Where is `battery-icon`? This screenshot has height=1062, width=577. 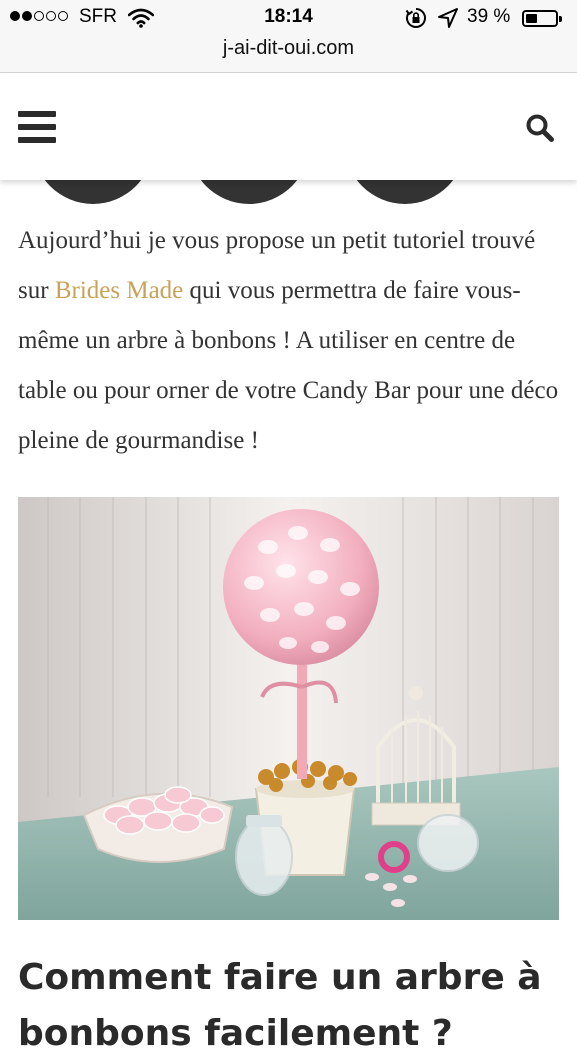
battery-icon is located at coordinates (540, 18).